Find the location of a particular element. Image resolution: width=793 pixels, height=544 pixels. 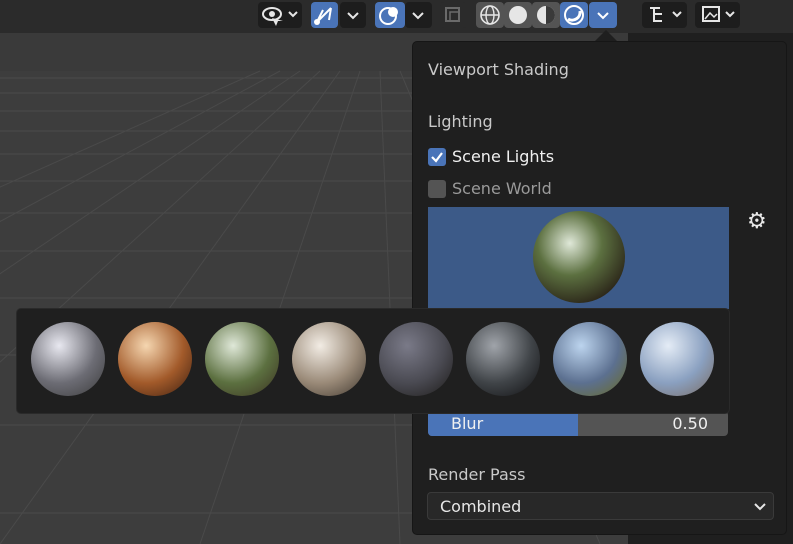

popover-title: Viewport Shading is located at coordinates (498, 69).